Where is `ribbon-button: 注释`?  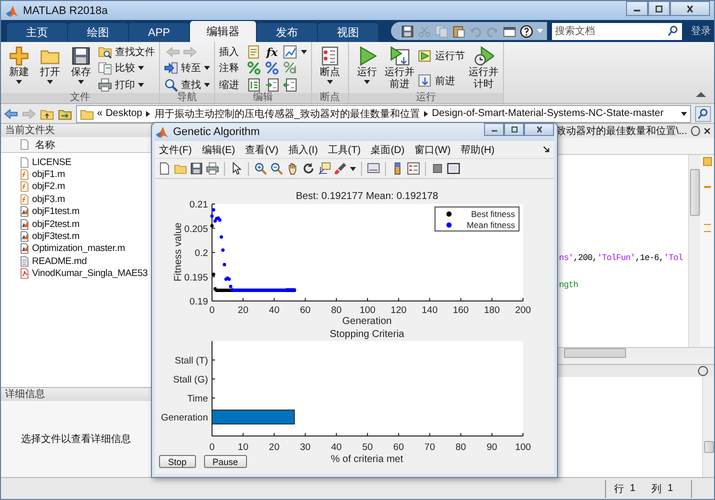 ribbon-button: 注释 is located at coordinates (231, 68).